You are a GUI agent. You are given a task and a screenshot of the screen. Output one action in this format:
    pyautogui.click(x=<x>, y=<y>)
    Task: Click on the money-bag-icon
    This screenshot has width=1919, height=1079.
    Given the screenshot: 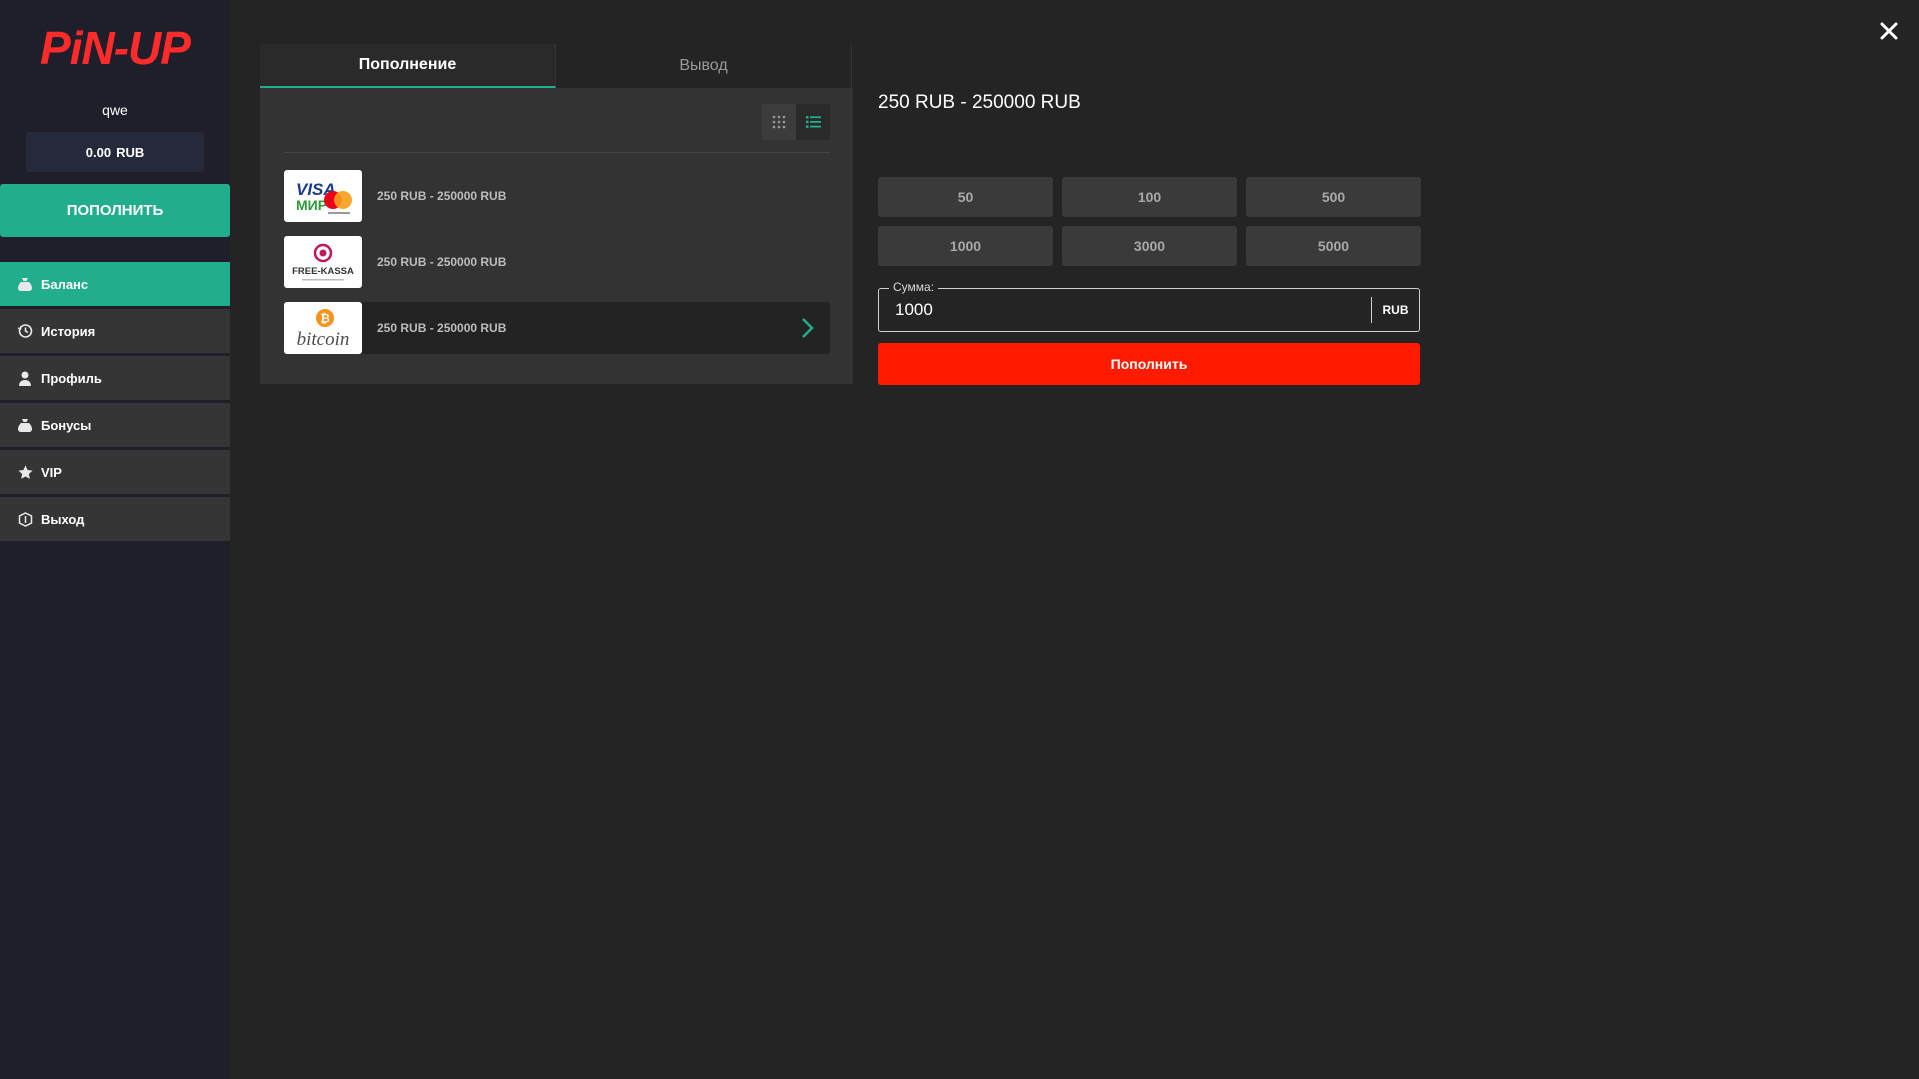 What is the action you would take?
    pyautogui.click(x=25, y=284)
    